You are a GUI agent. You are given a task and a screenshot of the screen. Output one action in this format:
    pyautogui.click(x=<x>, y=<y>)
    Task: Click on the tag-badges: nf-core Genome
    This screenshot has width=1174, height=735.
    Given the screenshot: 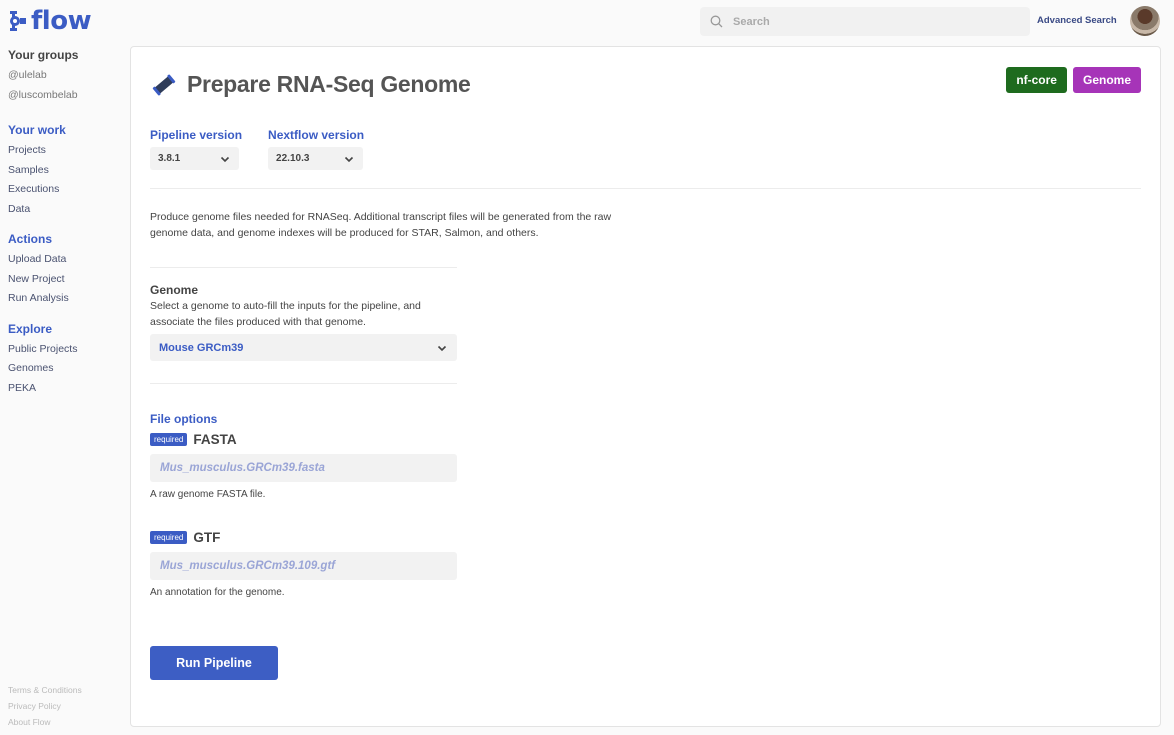 What is the action you would take?
    pyautogui.click(x=1073, y=80)
    